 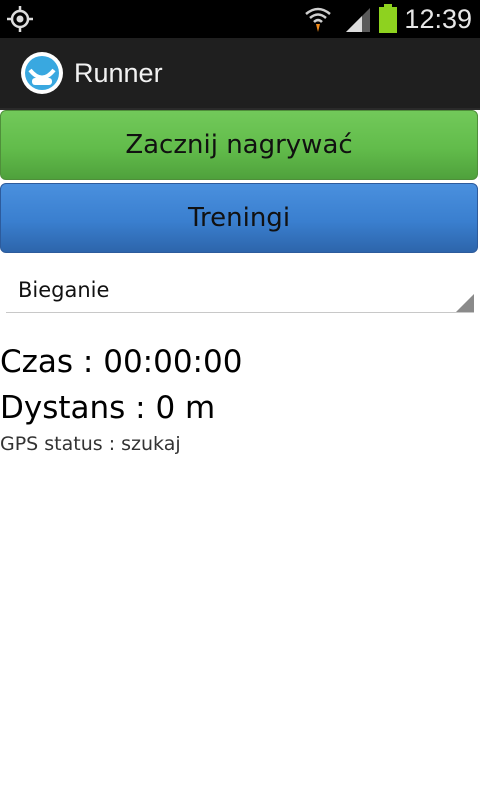 What do you see at coordinates (388, 18) in the screenshot?
I see `battery-icon` at bounding box center [388, 18].